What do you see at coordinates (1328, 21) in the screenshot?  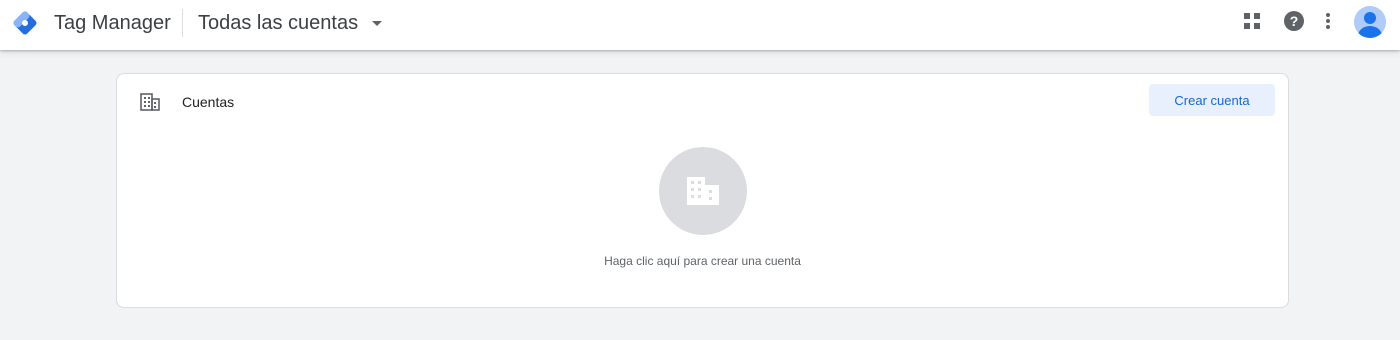 I see `more-vert-icon` at bounding box center [1328, 21].